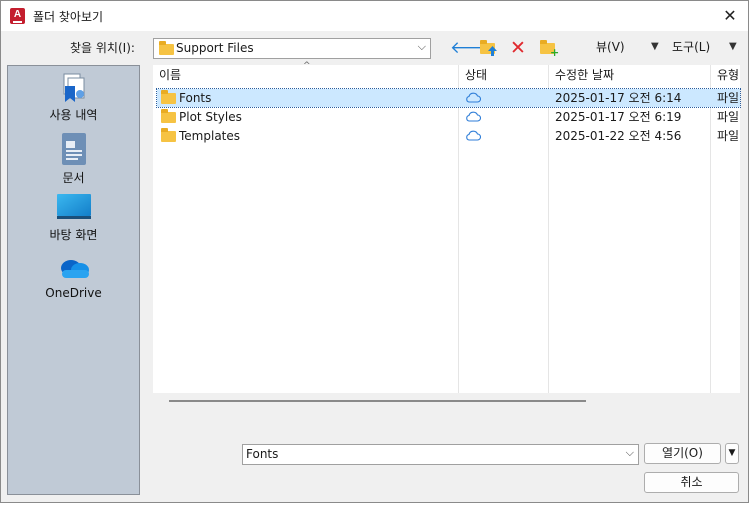 This screenshot has width=751, height=505. I want to click on up-one-level-button, so click(488, 48).